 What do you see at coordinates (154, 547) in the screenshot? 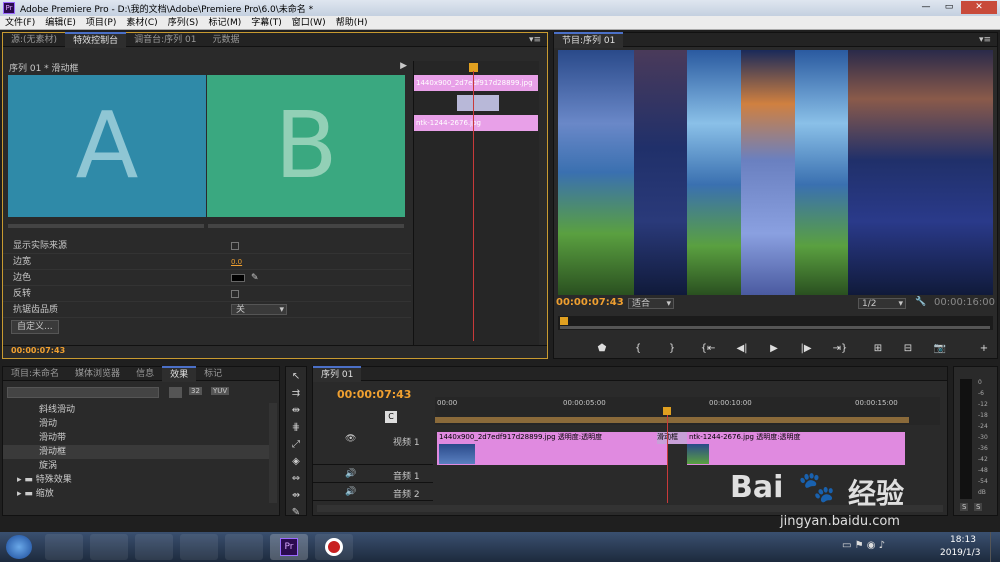
I see `qq-icon` at bounding box center [154, 547].